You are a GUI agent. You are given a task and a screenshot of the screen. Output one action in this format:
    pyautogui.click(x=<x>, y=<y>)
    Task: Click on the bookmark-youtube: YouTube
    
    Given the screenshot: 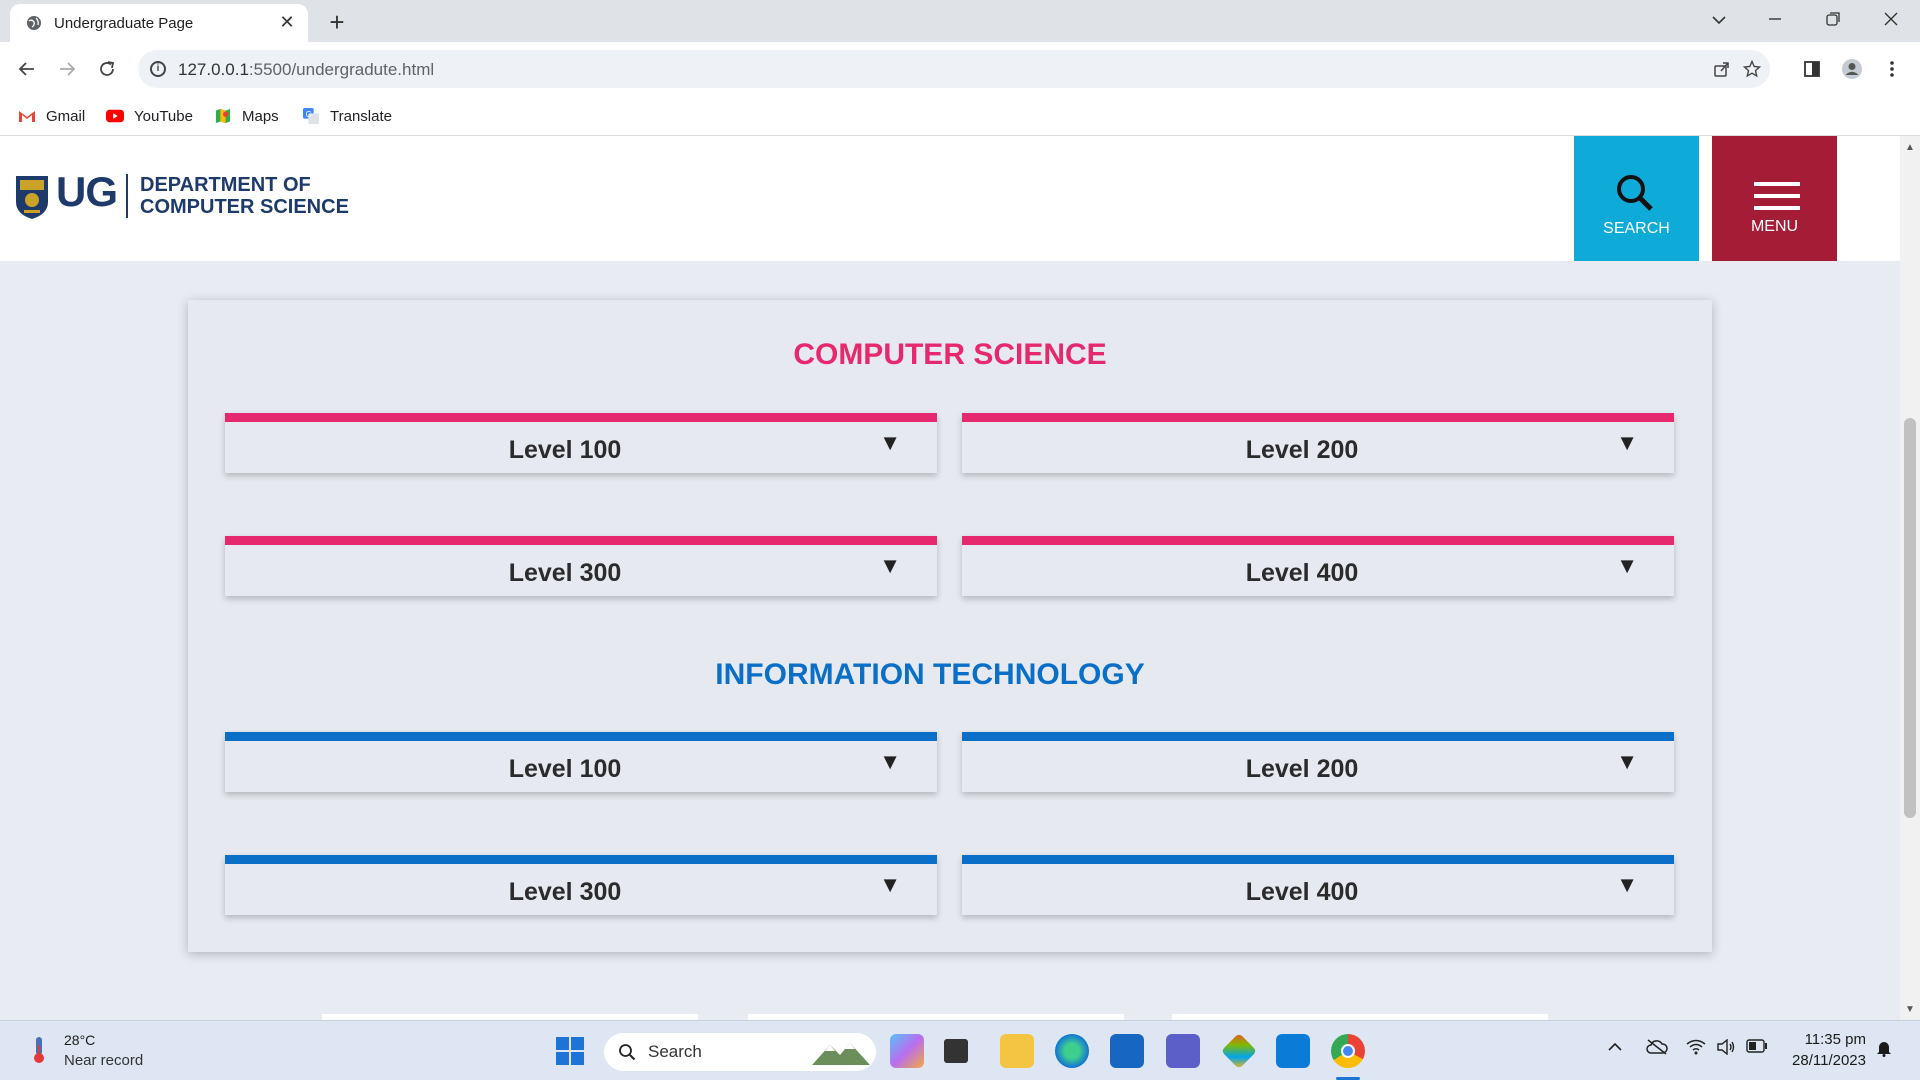 What is the action you would take?
    pyautogui.click(x=149, y=116)
    